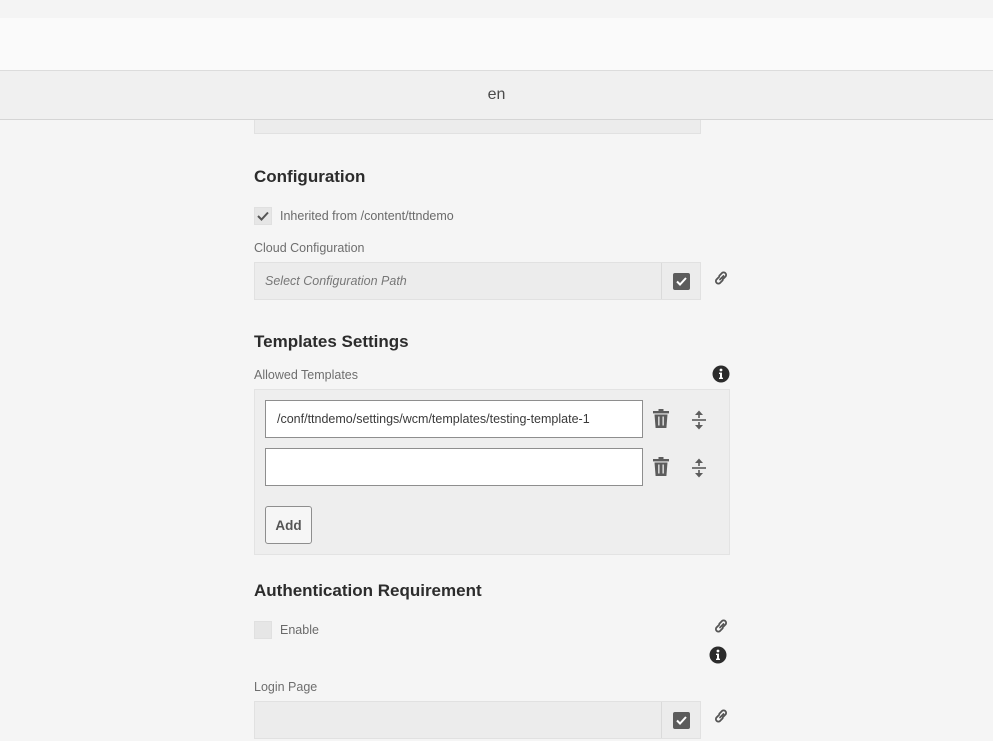 The width and height of the screenshot is (993, 741). Describe the element at coordinates (367, 216) in the screenshot. I see `inherited-label: Inherited from /content/ttndemo` at that location.